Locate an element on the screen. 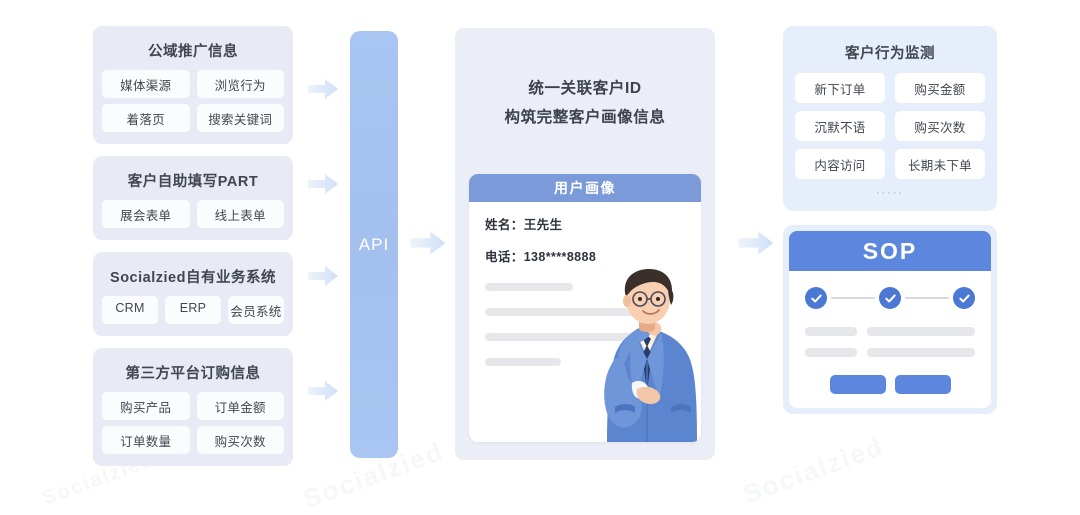 The height and width of the screenshot is (515, 1080). profile-name-field: 姓名：王先生 is located at coordinates (524, 225).